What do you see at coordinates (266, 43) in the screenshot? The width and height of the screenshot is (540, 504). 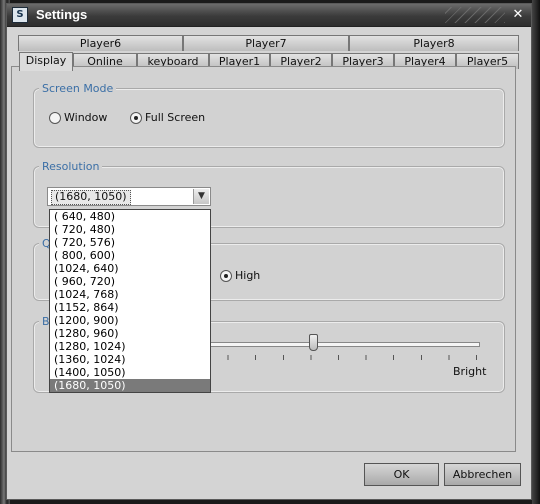 I see `tab-player7: Player7` at bounding box center [266, 43].